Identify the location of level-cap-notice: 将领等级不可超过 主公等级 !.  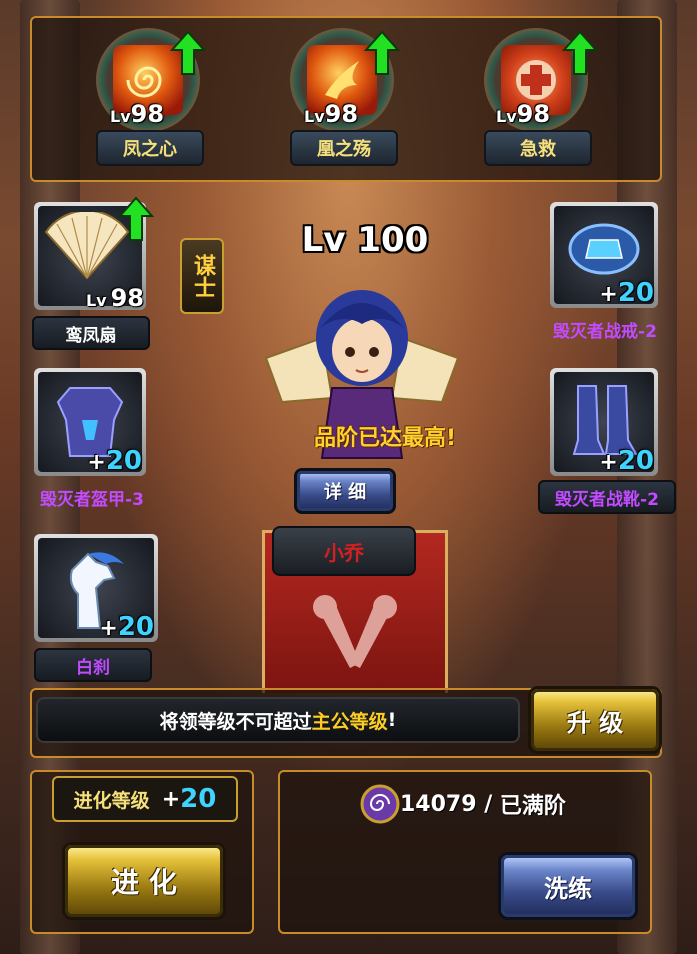
(278, 720).